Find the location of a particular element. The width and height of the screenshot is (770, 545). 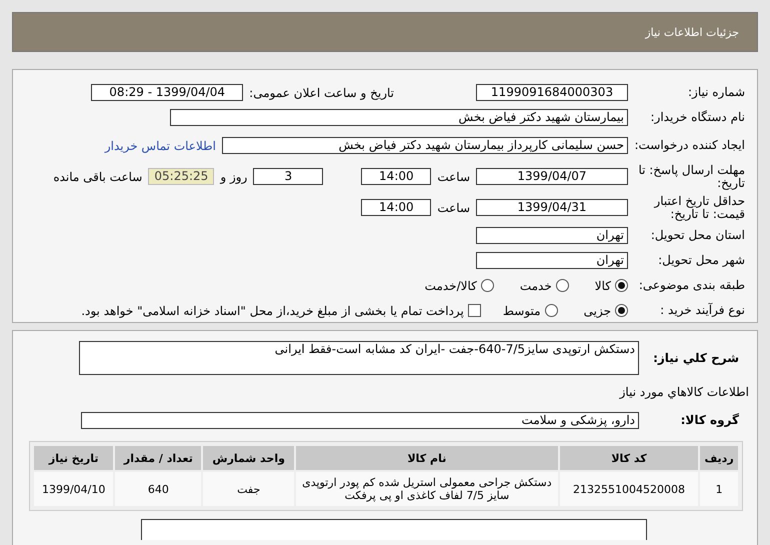

text-field: 3 is located at coordinates (288, 176).